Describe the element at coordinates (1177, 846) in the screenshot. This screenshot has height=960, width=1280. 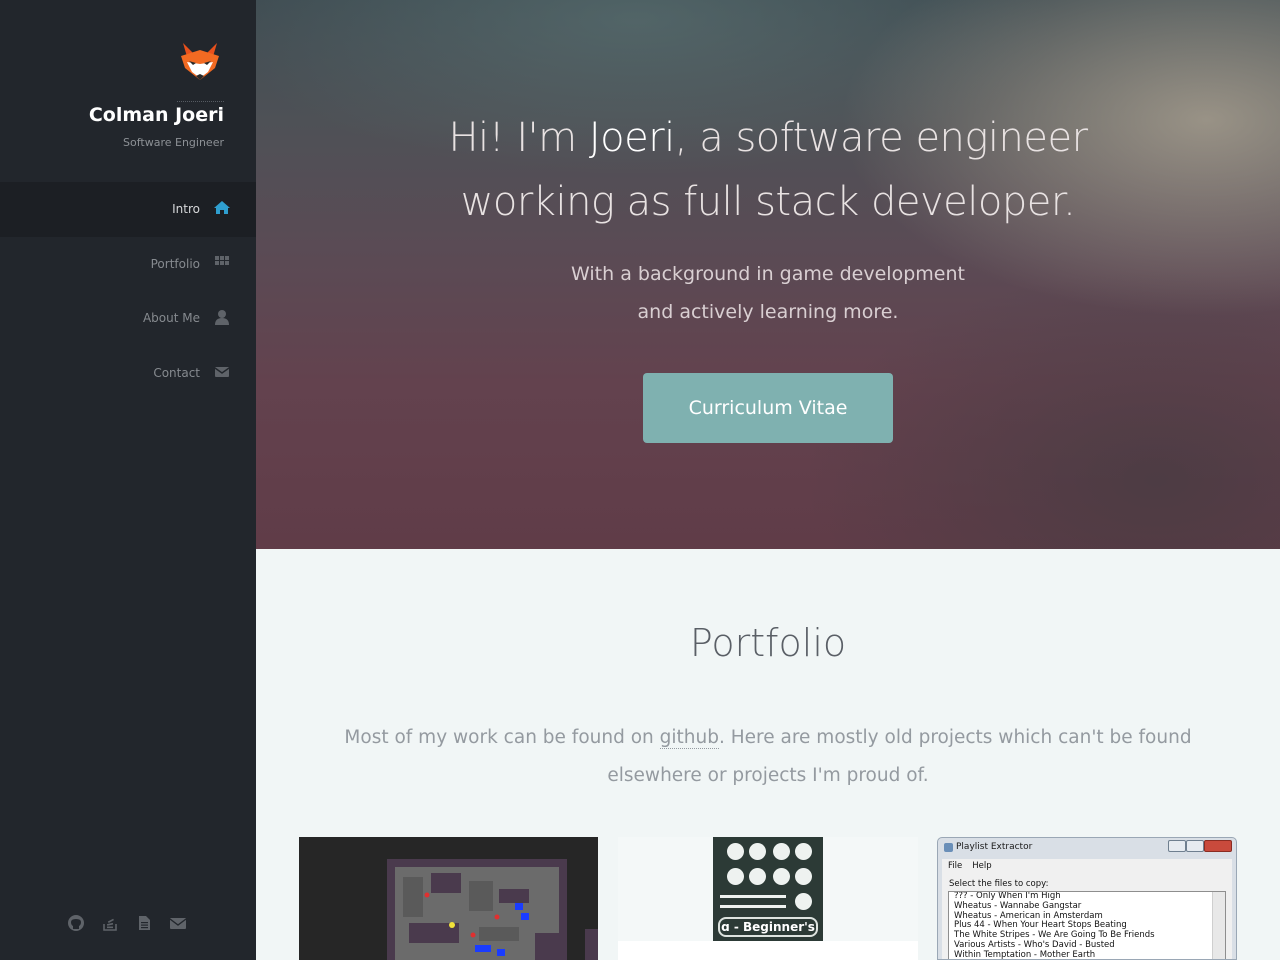
I see `minimize-icon` at that location.